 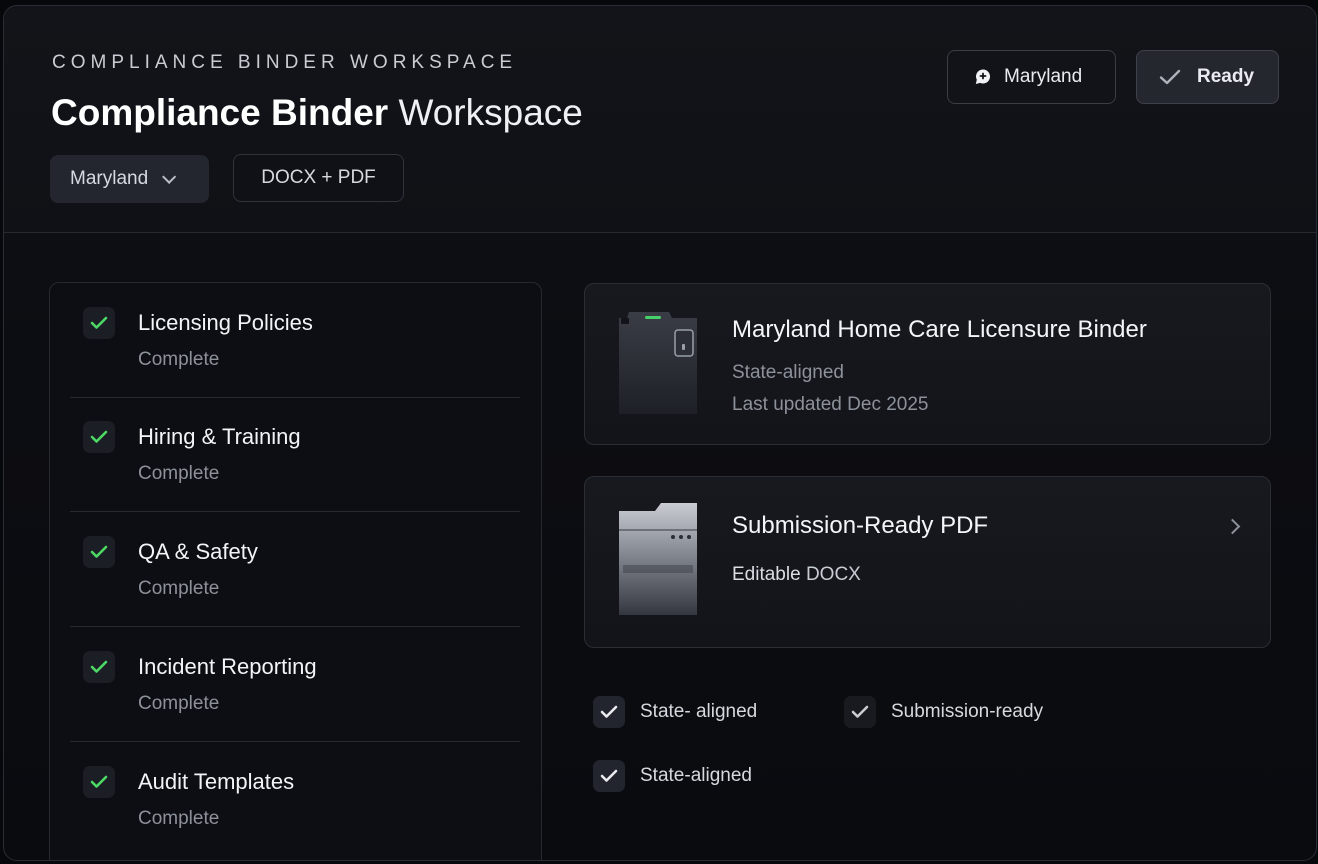 I want to click on pdf-title: Submission-Ready PDF, so click(x=860, y=525).